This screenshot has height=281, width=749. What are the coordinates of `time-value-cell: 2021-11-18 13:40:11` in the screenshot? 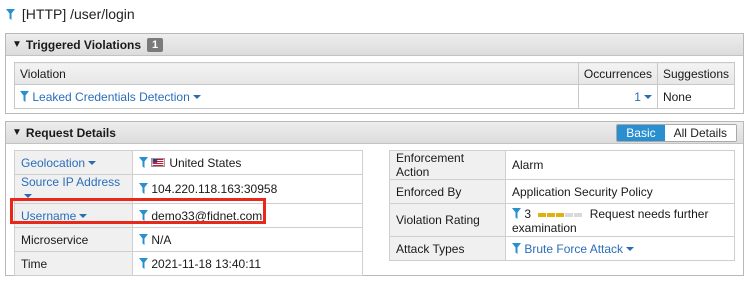 It's located at (247, 263).